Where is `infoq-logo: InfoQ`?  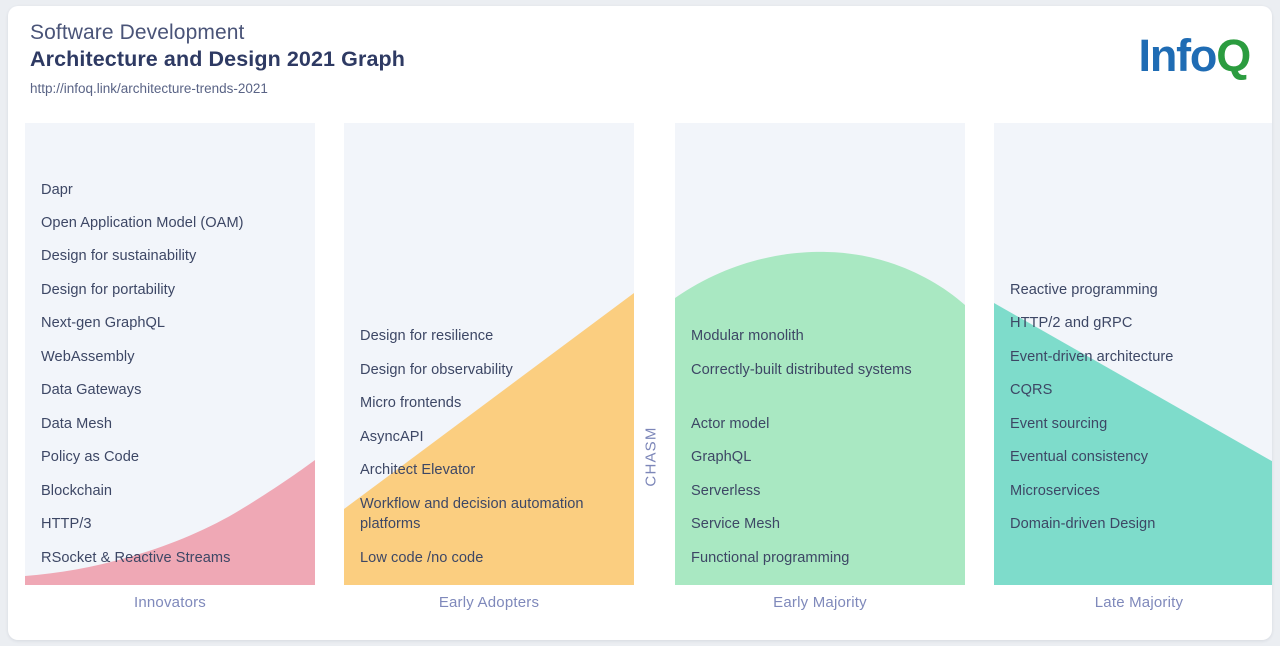
infoq-logo: InfoQ is located at coordinates (1195, 55).